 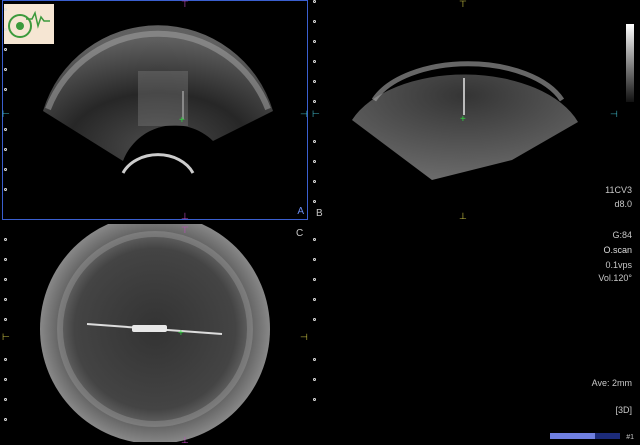 What do you see at coordinates (304, 114) in the screenshot?
I see `pane-a-right-marker: ⊣` at bounding box center [304, 114].